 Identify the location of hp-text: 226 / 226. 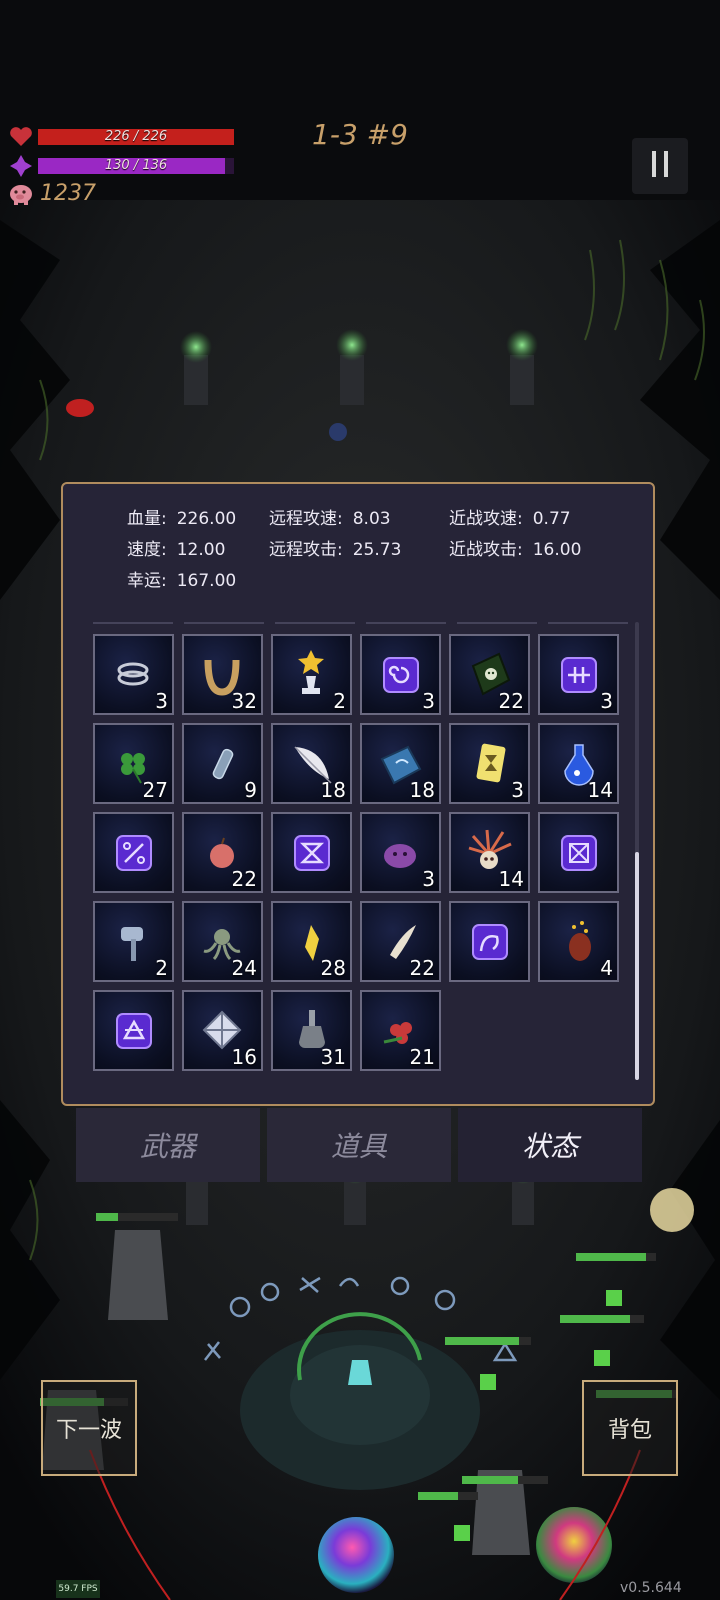
(136, 136).